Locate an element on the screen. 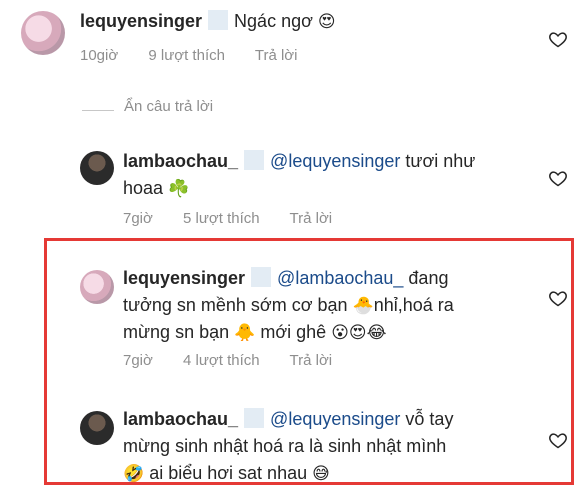 This screenshot has height=493, width=580. comment-text: đang is located at coordinates (428, 278).